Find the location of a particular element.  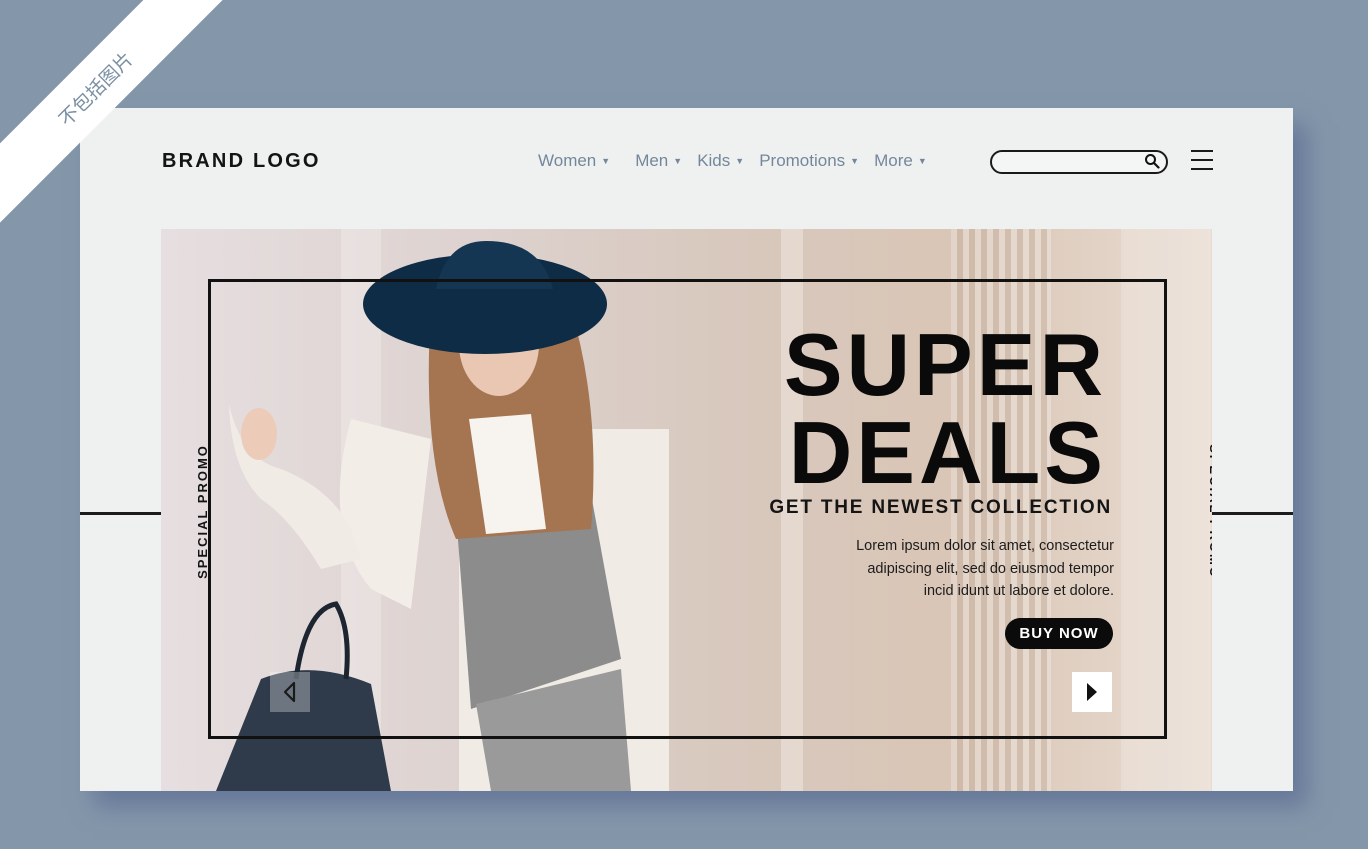

arrow-right-icon is located at coordinates (1092, 692).